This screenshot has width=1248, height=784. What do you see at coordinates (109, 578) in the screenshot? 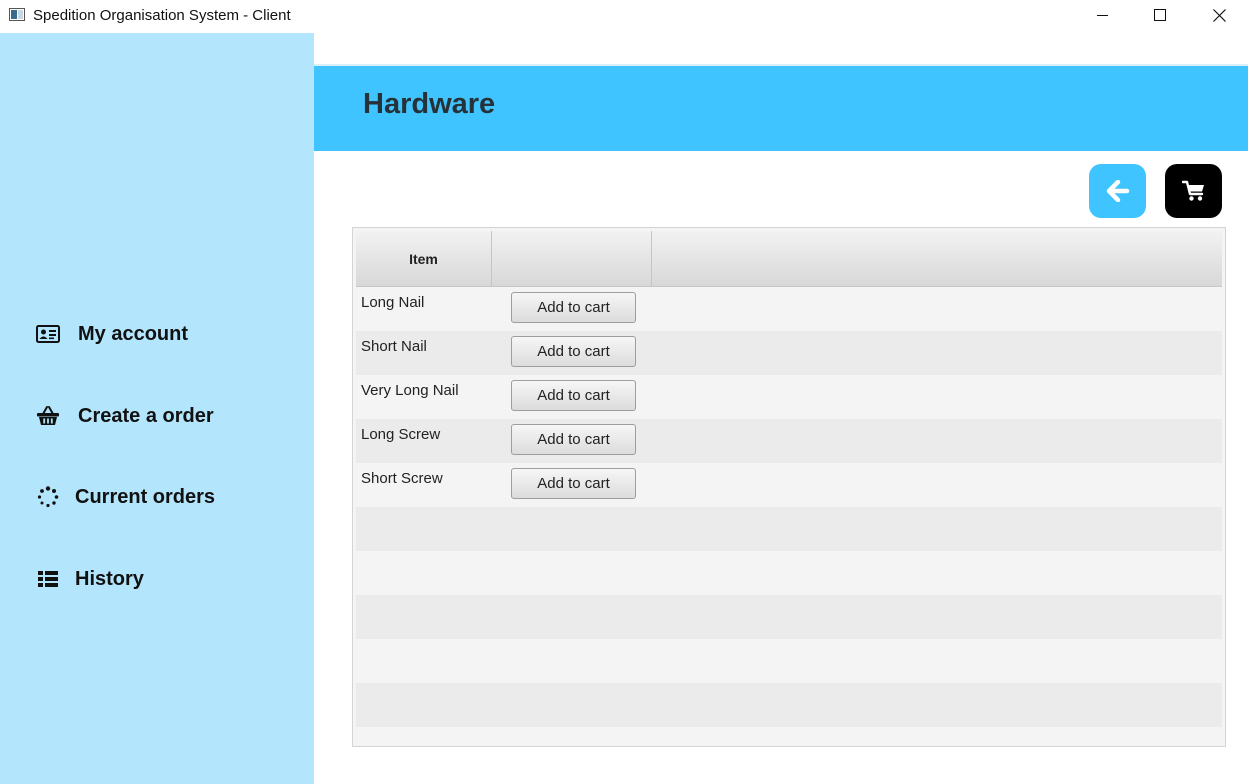
I see `sidebar-item-label: History` at bounding box center [109, 578].